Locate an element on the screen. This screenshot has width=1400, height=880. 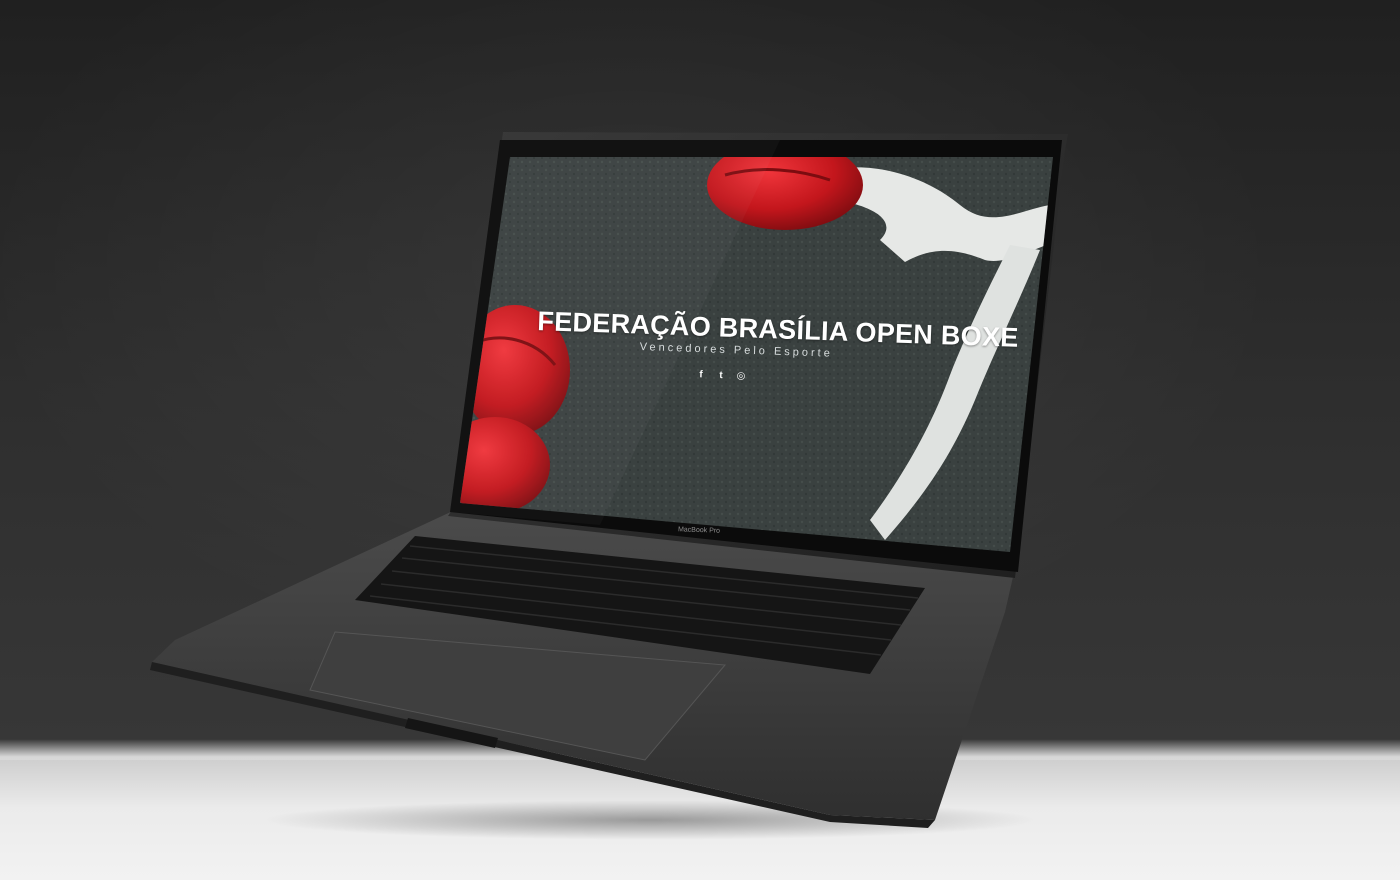
bezel-label: MacBook Pro is located at coordinates (699, 530).